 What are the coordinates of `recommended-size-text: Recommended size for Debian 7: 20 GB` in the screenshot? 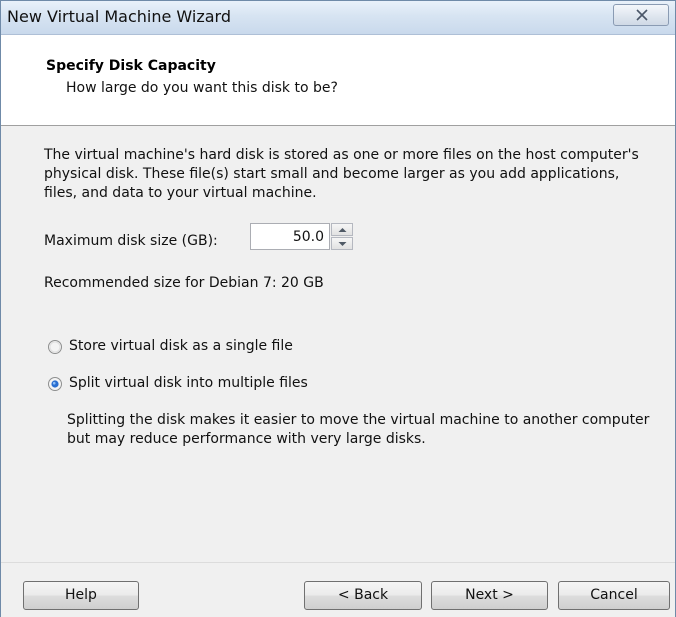 It's located at (184, 283).